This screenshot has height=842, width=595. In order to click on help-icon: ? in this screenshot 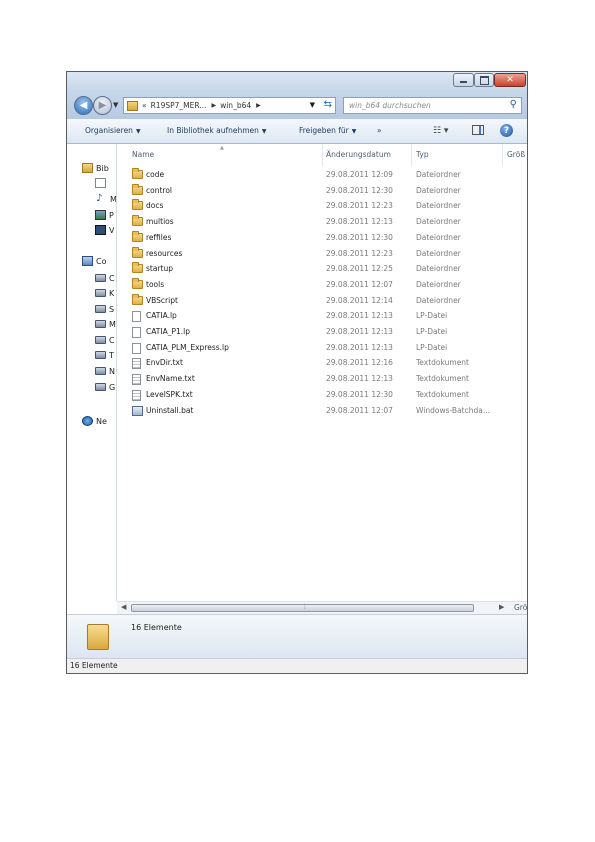, I will do `click(506, 130)`.